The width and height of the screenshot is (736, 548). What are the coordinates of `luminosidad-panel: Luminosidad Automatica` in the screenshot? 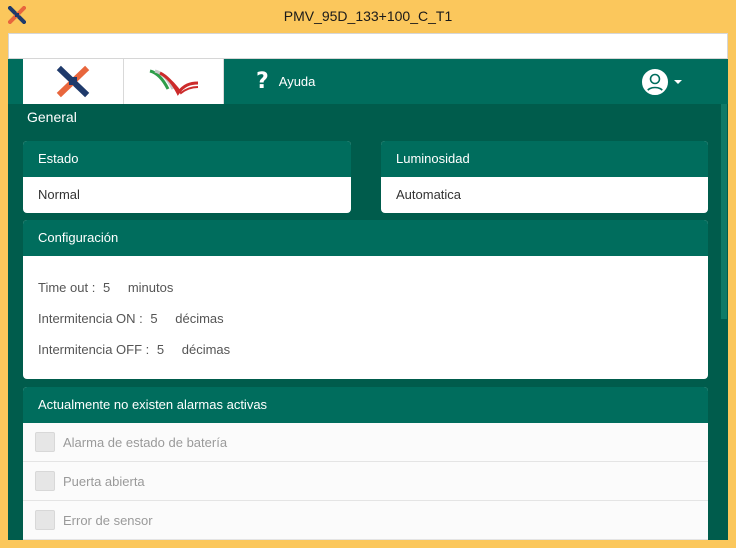 It's located at (544, 177).